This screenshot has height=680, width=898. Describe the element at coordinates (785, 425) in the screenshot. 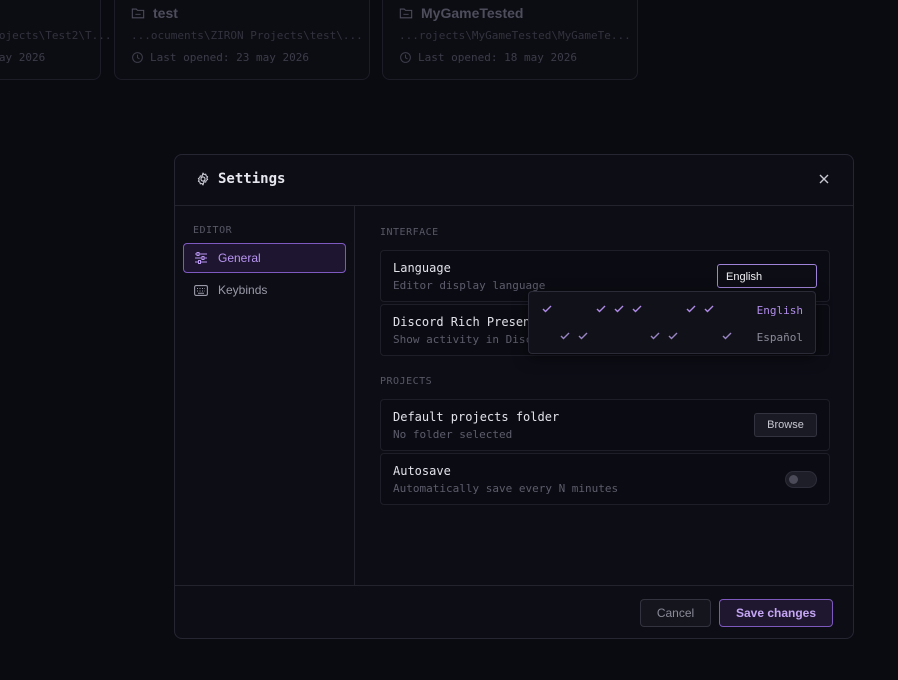

I see `browse-button: Browse` at that location.